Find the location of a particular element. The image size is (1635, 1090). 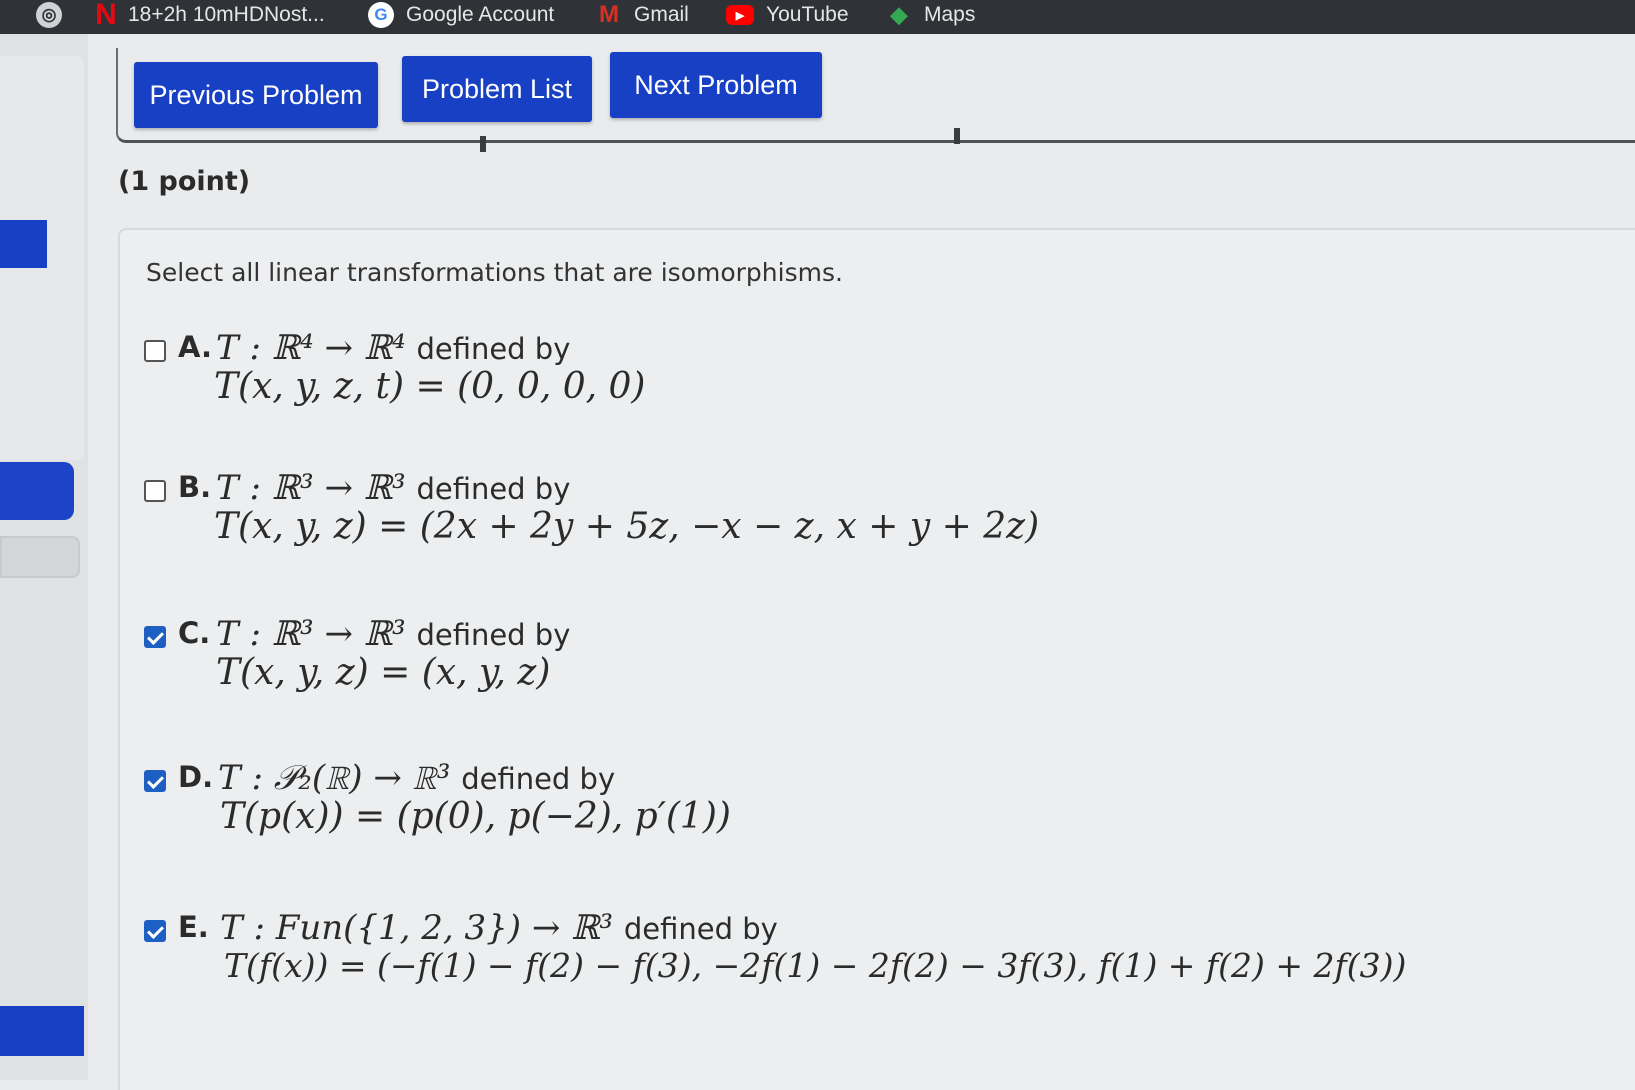

problem-points: (1 point) is located at coordinates (184, 181).